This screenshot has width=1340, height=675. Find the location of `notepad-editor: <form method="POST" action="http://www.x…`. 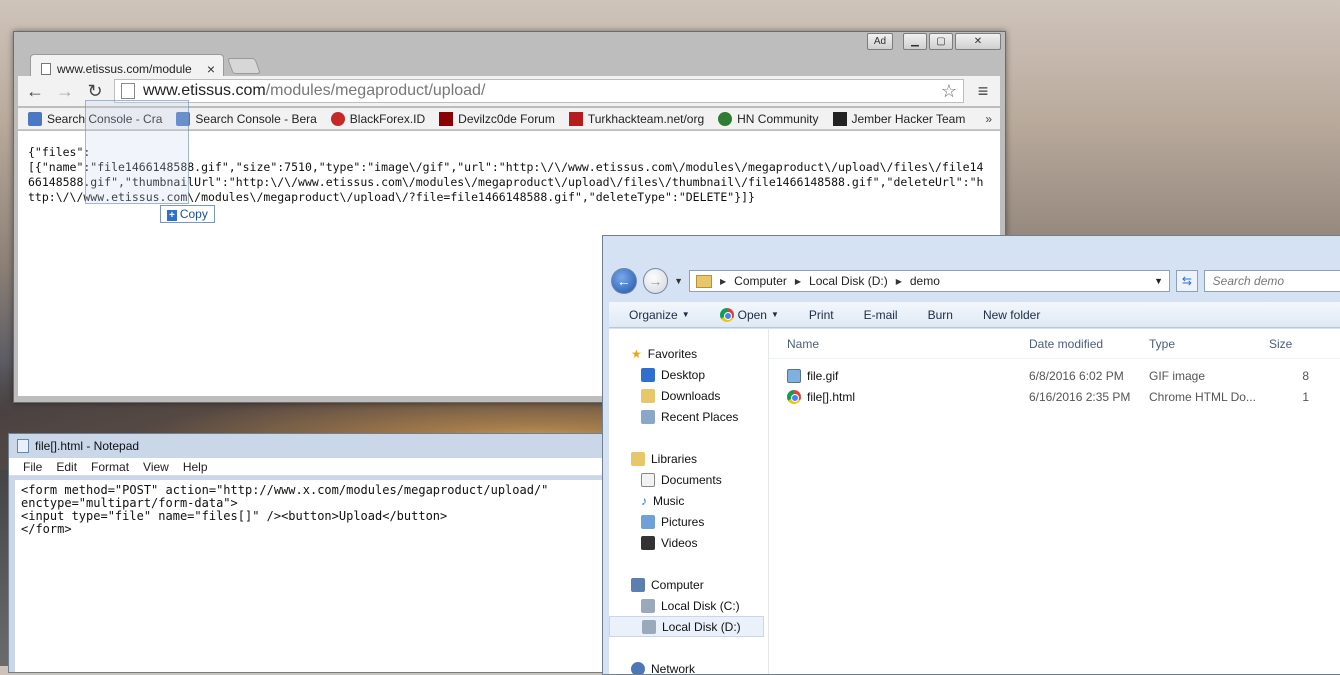

notepad-editor: <form method="POST" action="http://www.x… is located at coordinates (310, 576).